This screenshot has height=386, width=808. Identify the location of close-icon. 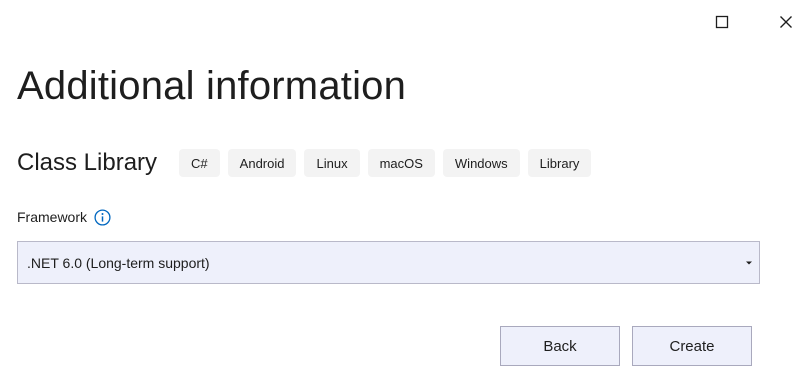
(786, 22).